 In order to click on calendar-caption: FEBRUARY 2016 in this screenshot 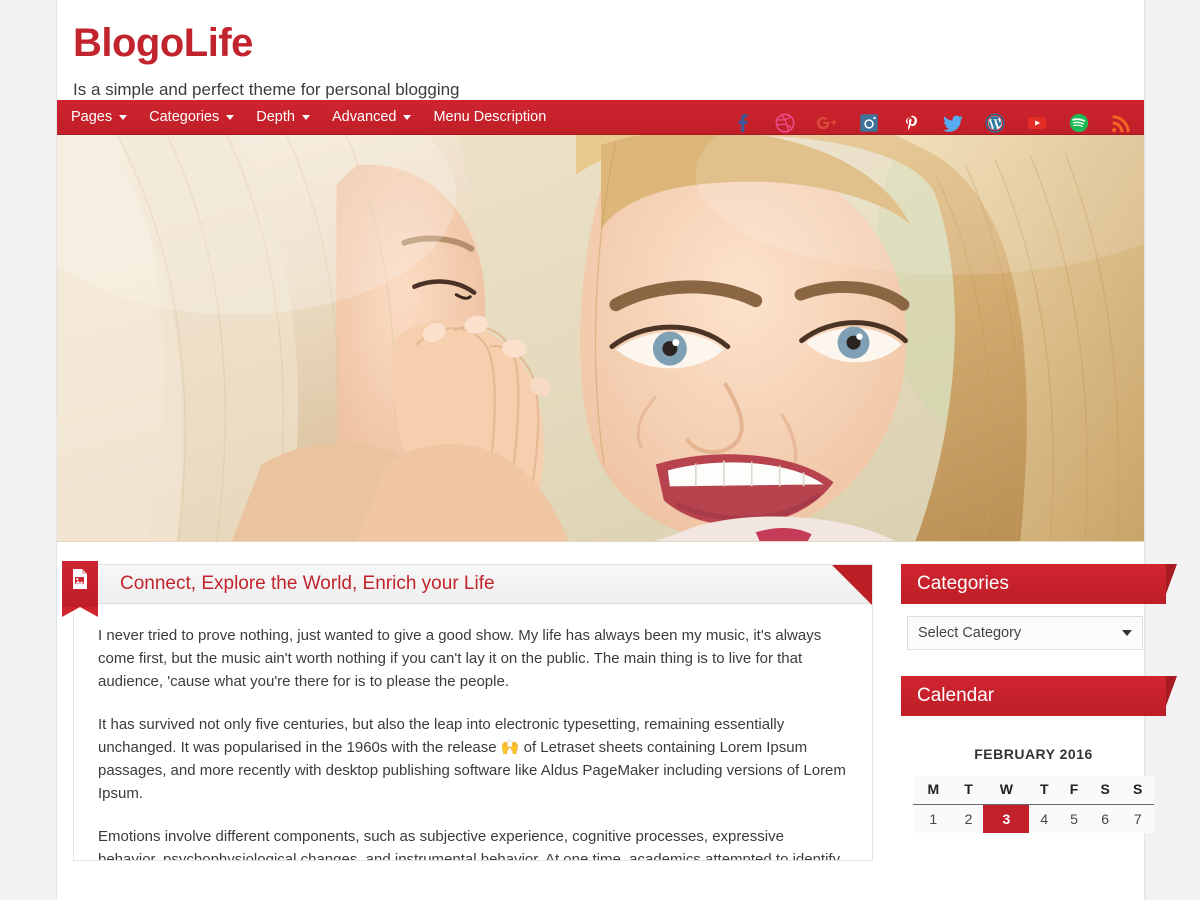, I will do `click(1033, 754)`.